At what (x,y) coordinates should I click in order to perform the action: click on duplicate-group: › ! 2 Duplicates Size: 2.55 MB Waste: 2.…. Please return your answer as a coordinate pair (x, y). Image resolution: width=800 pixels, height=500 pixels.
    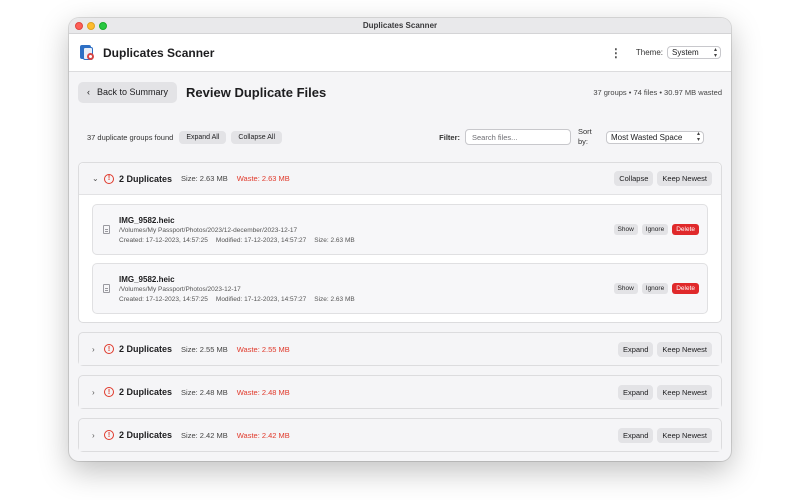
    Looking at the image, I should click on (400, 349).